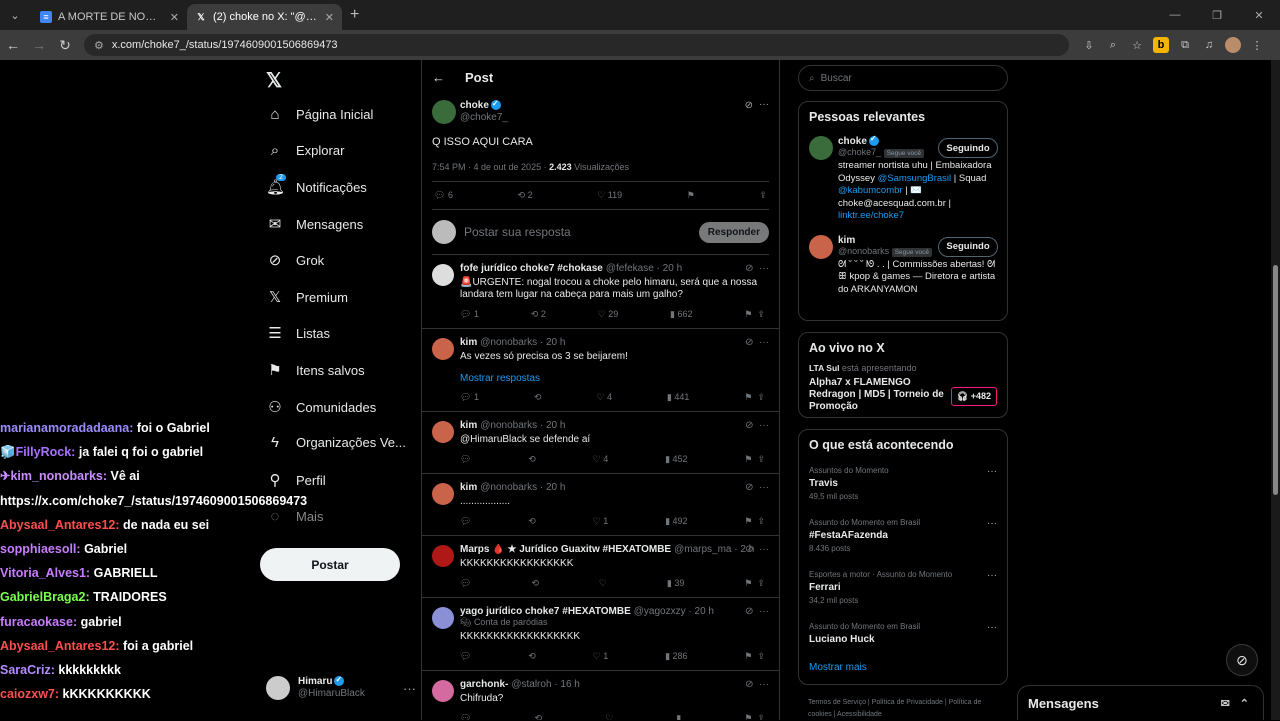 The width and height of the screenshot is (1280, 721). Describe the element at coordinates (1244, 703) in the screenshot. I see `expand-icon: ⌃` at that location.